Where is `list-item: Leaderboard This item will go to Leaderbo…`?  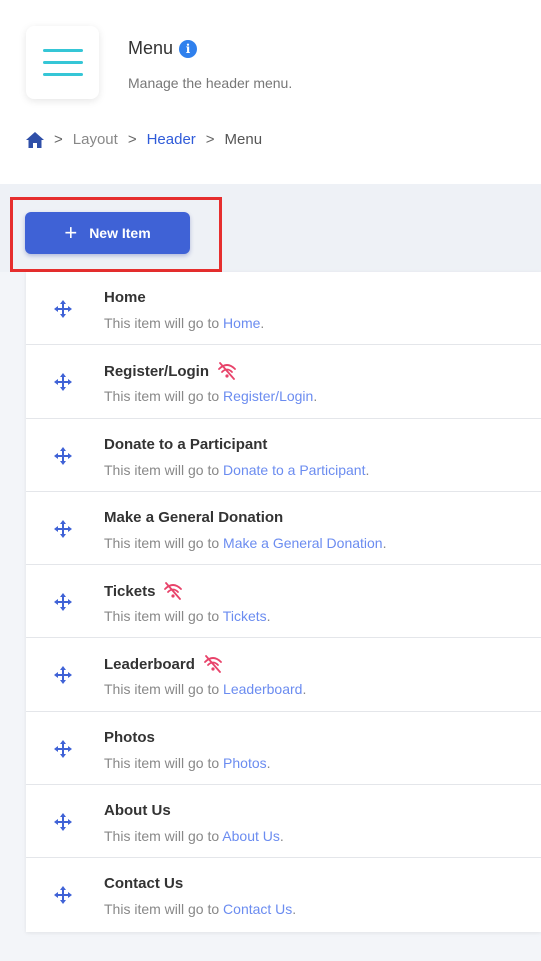 list-item: Leaderboard This item will go to Leaderbo… is located at coordinates (283, 675).